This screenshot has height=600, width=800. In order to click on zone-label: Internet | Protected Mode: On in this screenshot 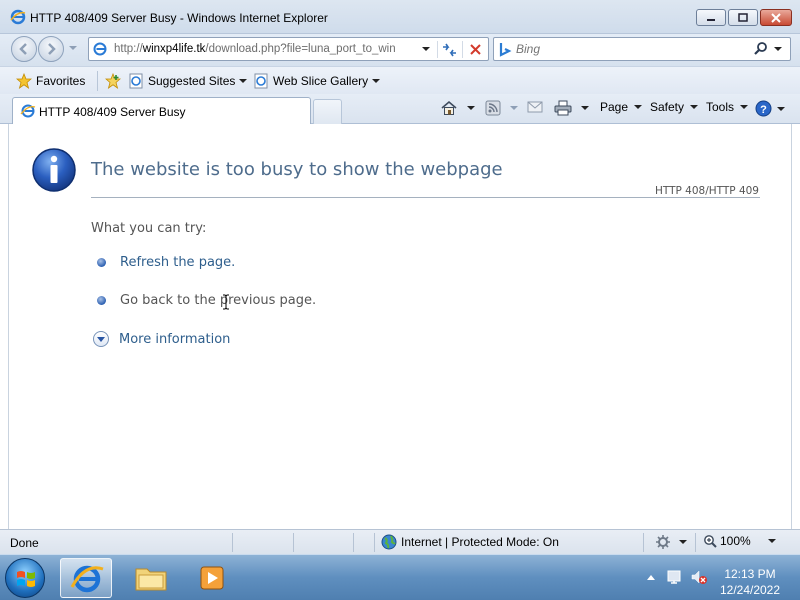, I will do `click(480, 542)`.